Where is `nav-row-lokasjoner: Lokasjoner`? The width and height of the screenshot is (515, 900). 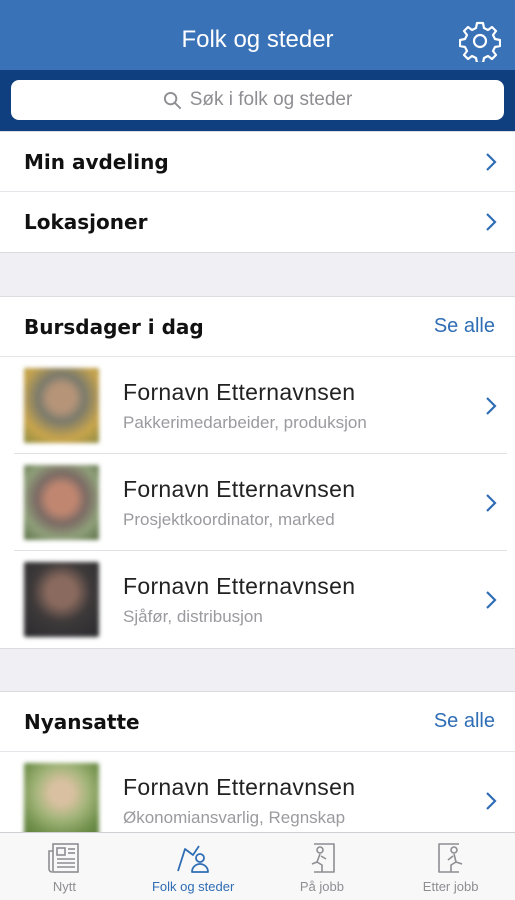 nav-row-lokasjoner: Lokasjoner is located at coordinates (257, 222).